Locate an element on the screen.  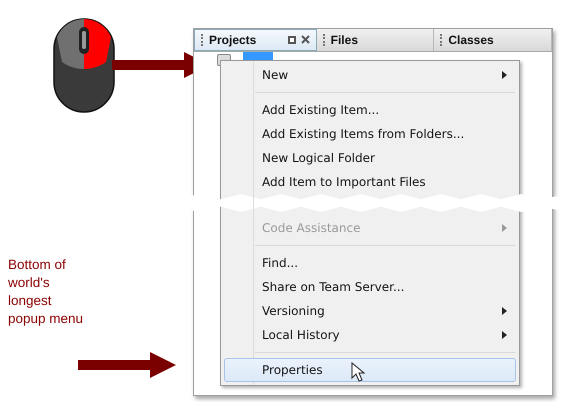
menu-item: New is located at coordinates (370, 75).